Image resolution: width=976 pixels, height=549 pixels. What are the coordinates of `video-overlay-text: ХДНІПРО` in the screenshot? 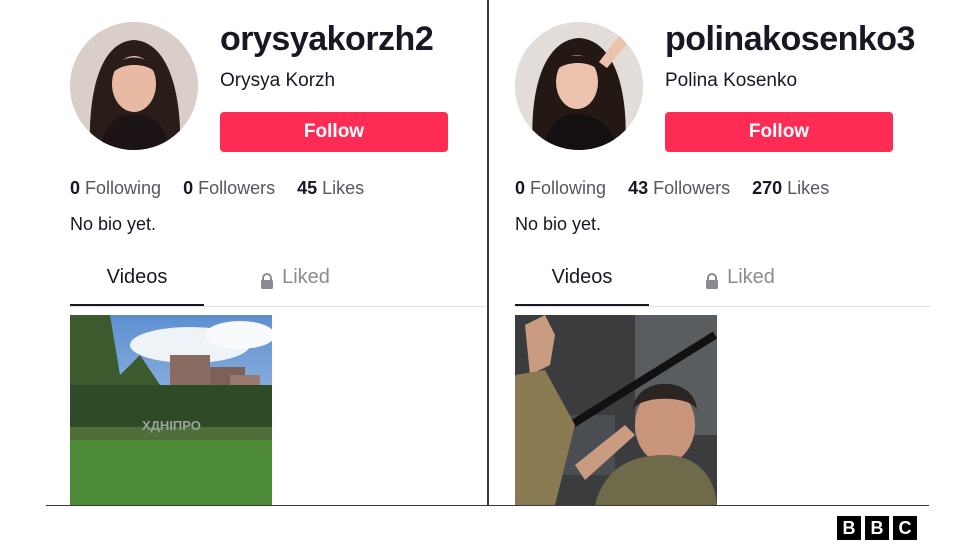 It's located at (171, 425).